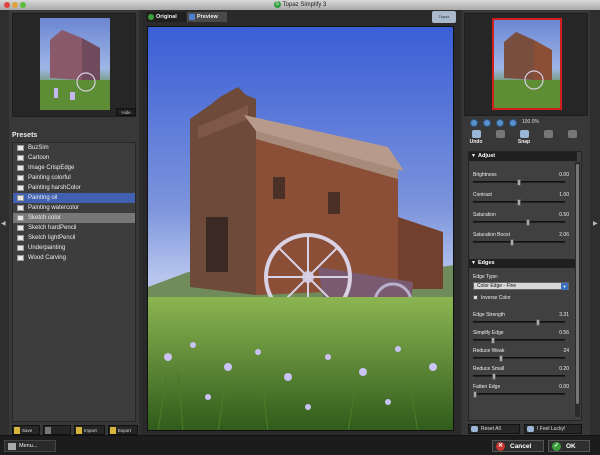 The height and width of the screenshot is (455, 600). What do you see at coordinates (489, 351) in the screenshot?
I see `slider-label: Reduce Weak` at bounding box center [489, 351].